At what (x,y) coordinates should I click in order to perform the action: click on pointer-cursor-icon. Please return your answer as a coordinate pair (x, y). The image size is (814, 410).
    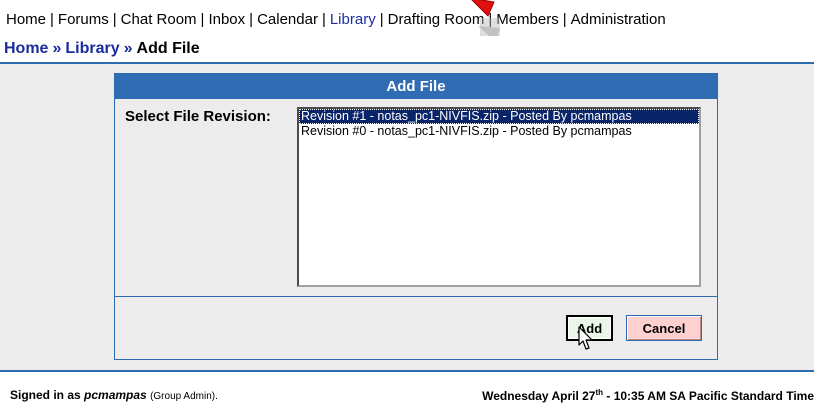
    Looking at the image, I should click on (585, 338).